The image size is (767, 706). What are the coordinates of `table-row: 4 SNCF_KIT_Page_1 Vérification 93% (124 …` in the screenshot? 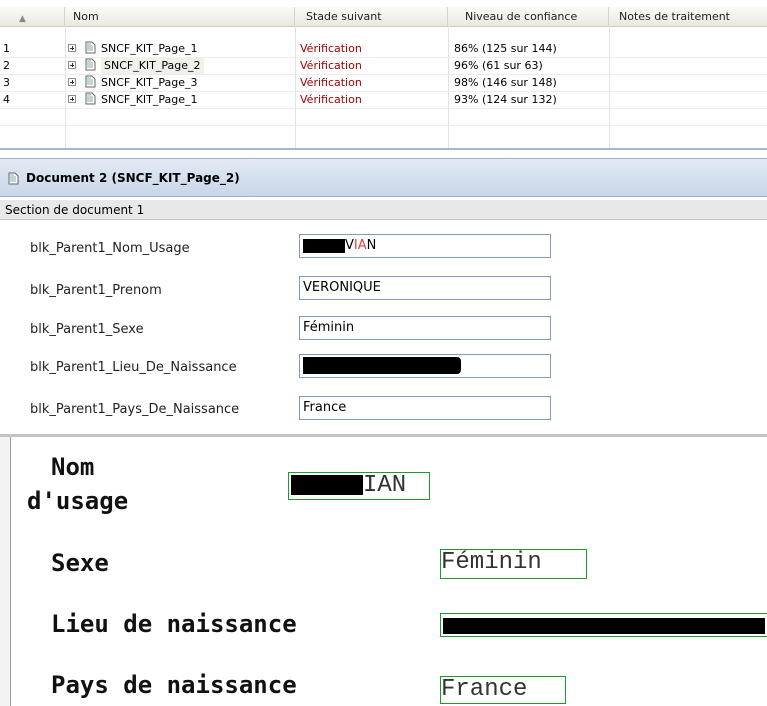 It's located at (383, 100).